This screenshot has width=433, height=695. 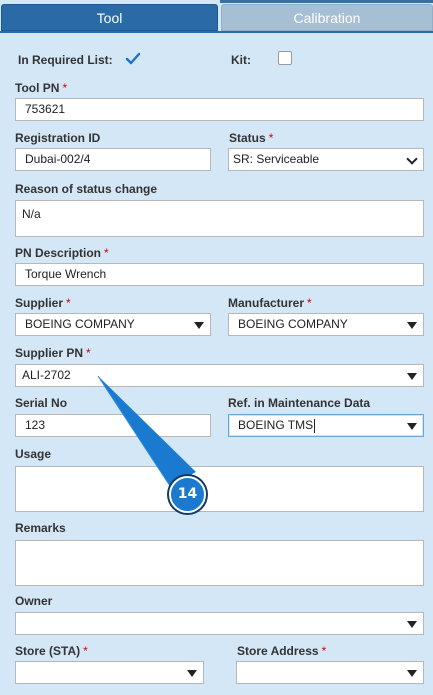 I want to click on supplier-pn-dropdown-value: ALI-2702, so click(x=46, y=375).